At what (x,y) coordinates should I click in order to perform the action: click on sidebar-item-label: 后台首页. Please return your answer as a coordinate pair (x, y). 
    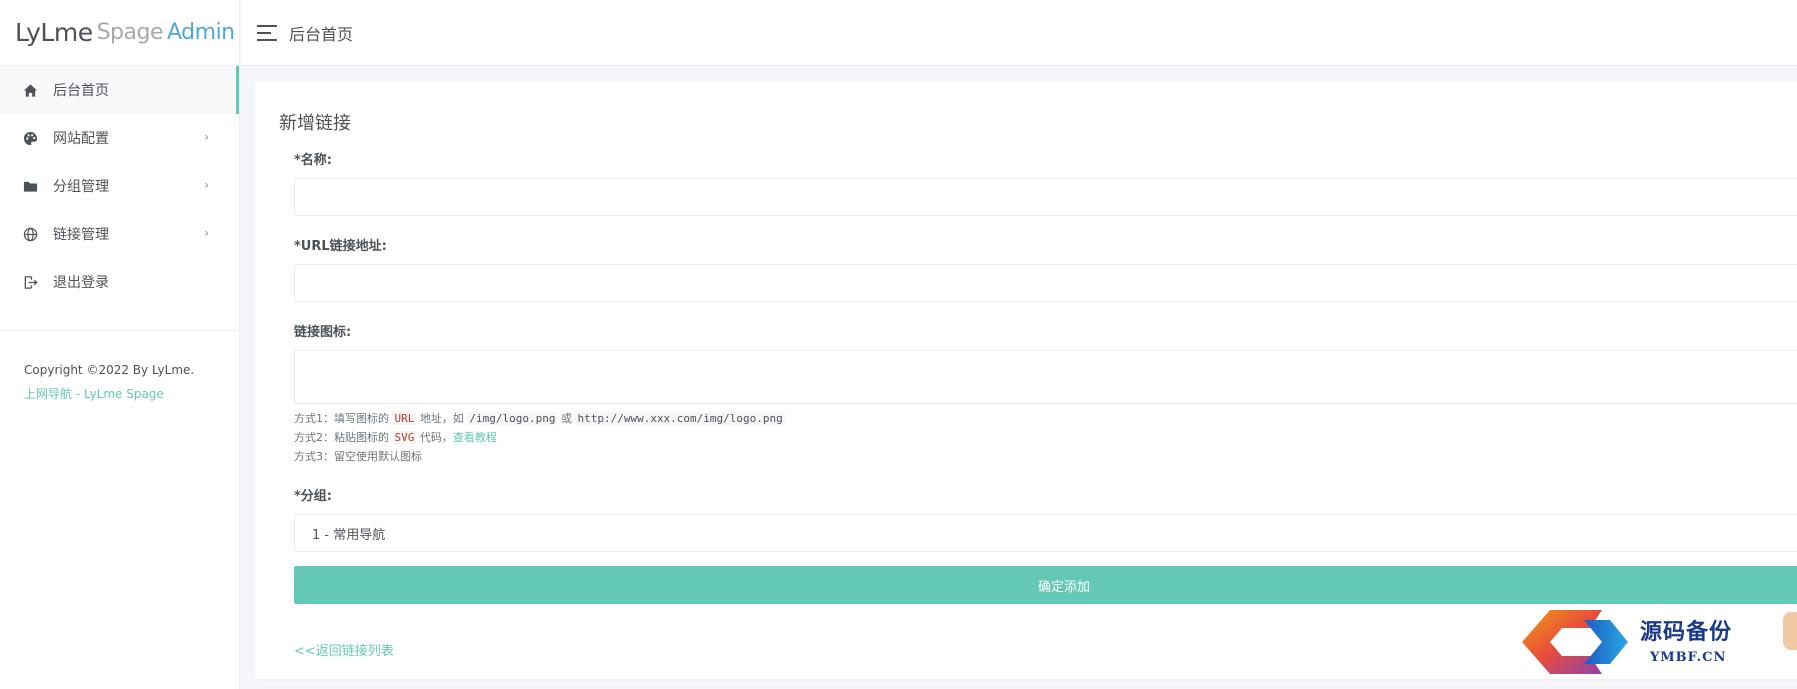
    Looking at the image, I should click on (81, 91).